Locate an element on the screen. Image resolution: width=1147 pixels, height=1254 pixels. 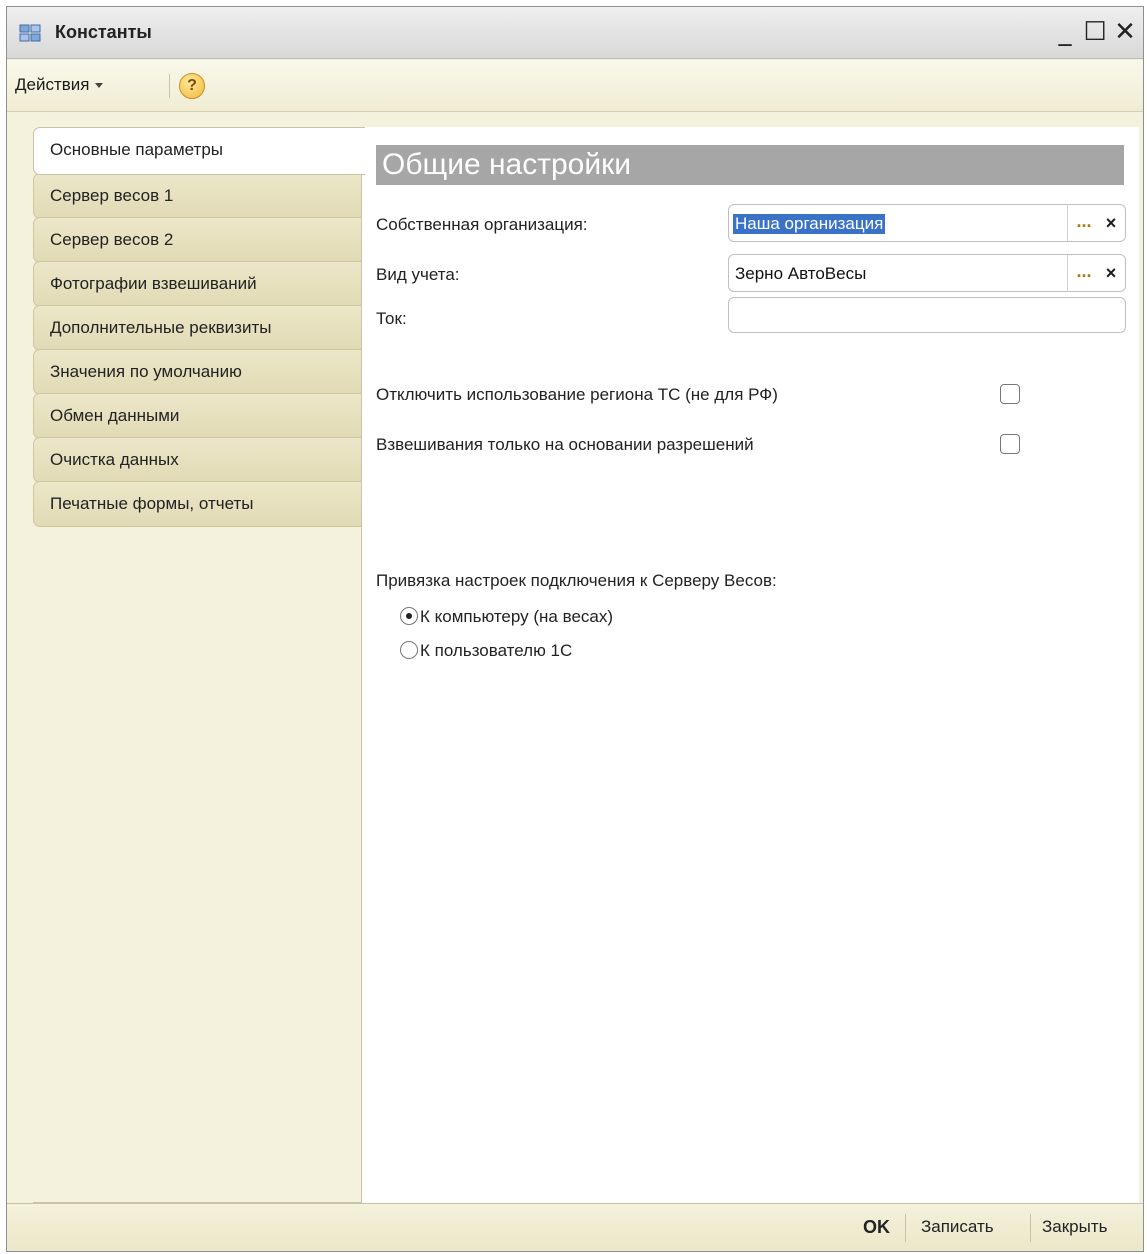
maximize-button: ☐ is located at coordinates (1095, 32).